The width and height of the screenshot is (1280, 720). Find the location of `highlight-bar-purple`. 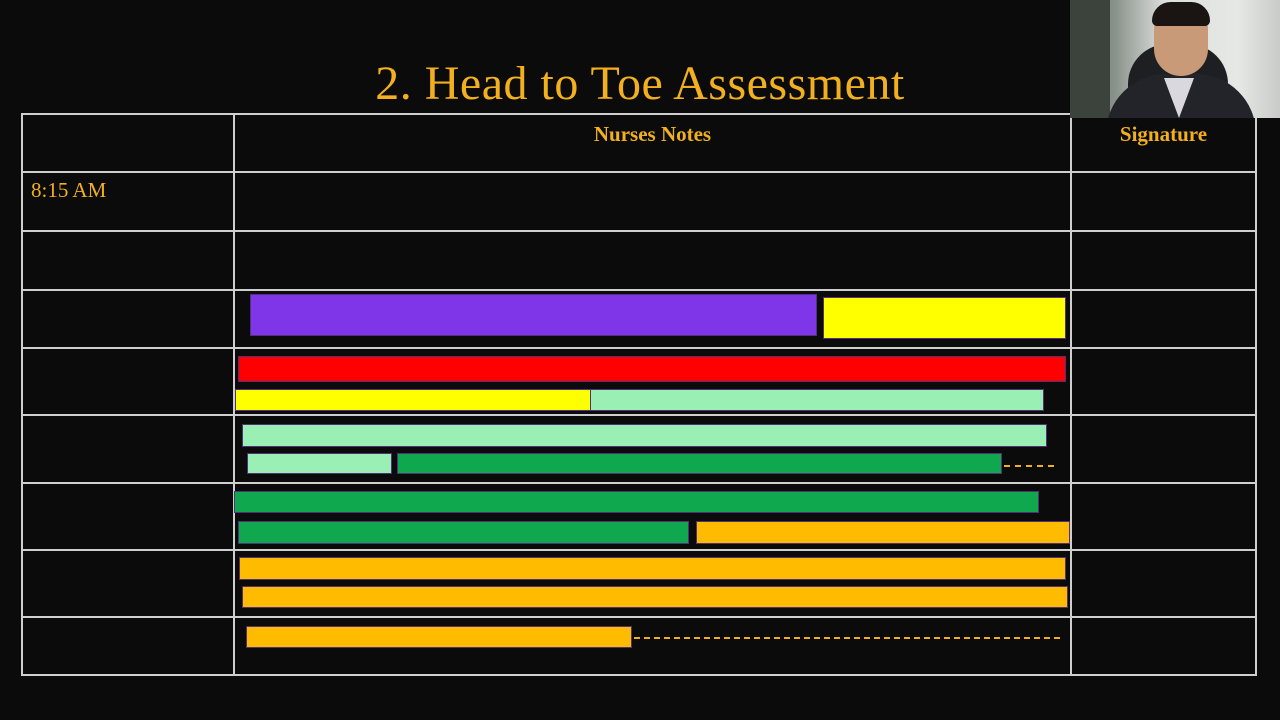

highlight-bar-purple is located at coordinates (533, 315).